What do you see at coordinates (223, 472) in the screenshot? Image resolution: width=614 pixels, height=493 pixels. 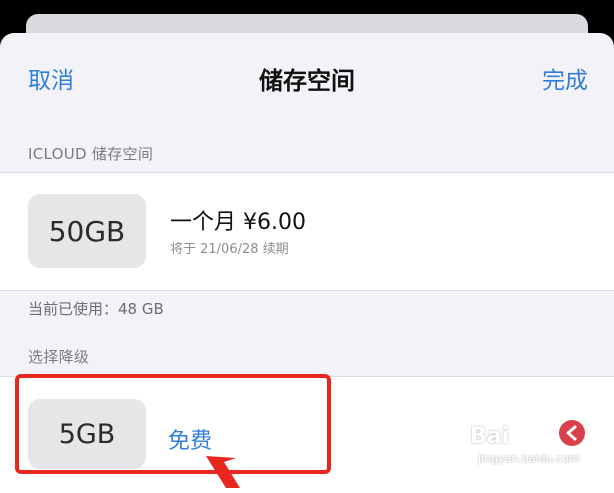 I see `pointer-arrow-icon` at bounding box center [223, 472].